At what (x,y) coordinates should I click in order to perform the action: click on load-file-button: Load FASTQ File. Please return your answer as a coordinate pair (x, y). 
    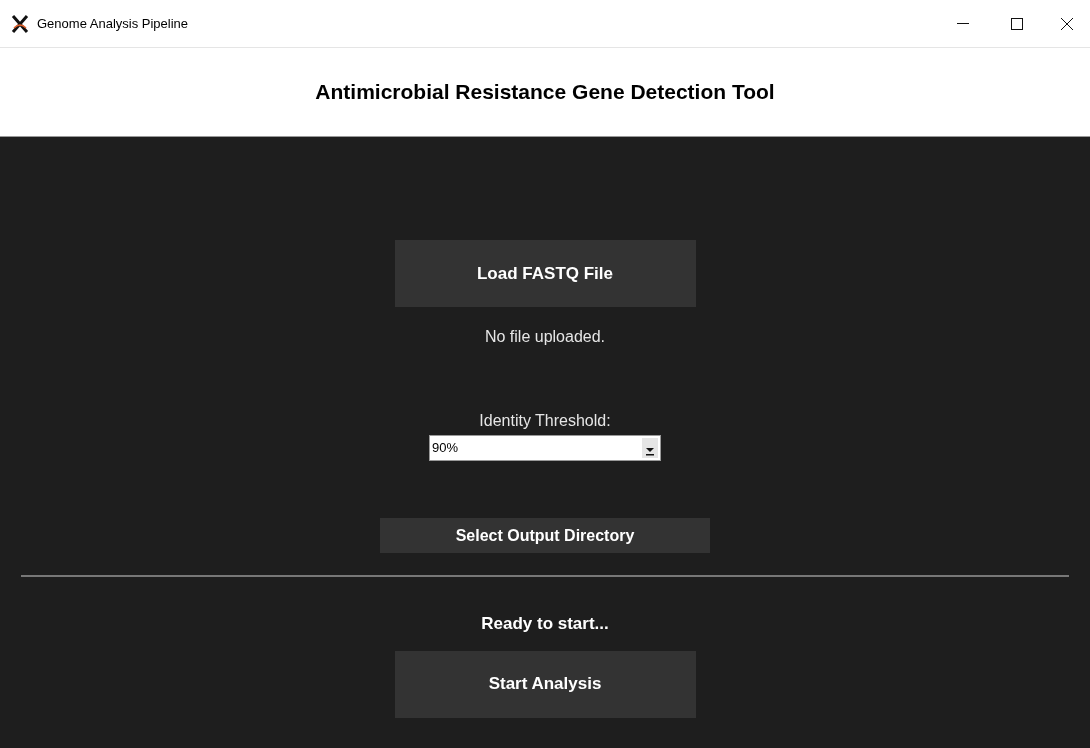
    Looking at the image, I should click on (545, 273).